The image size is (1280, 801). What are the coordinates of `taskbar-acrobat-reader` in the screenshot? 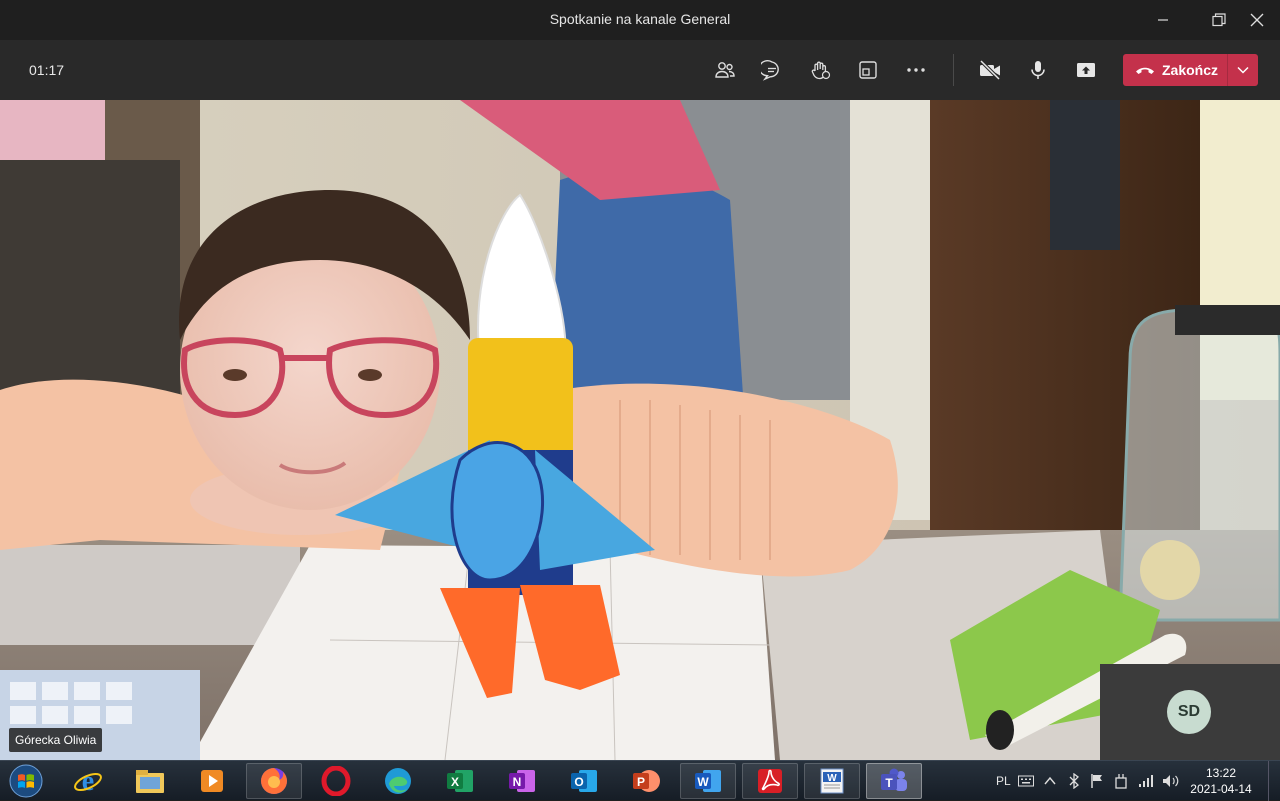 It's located at (770, 781).